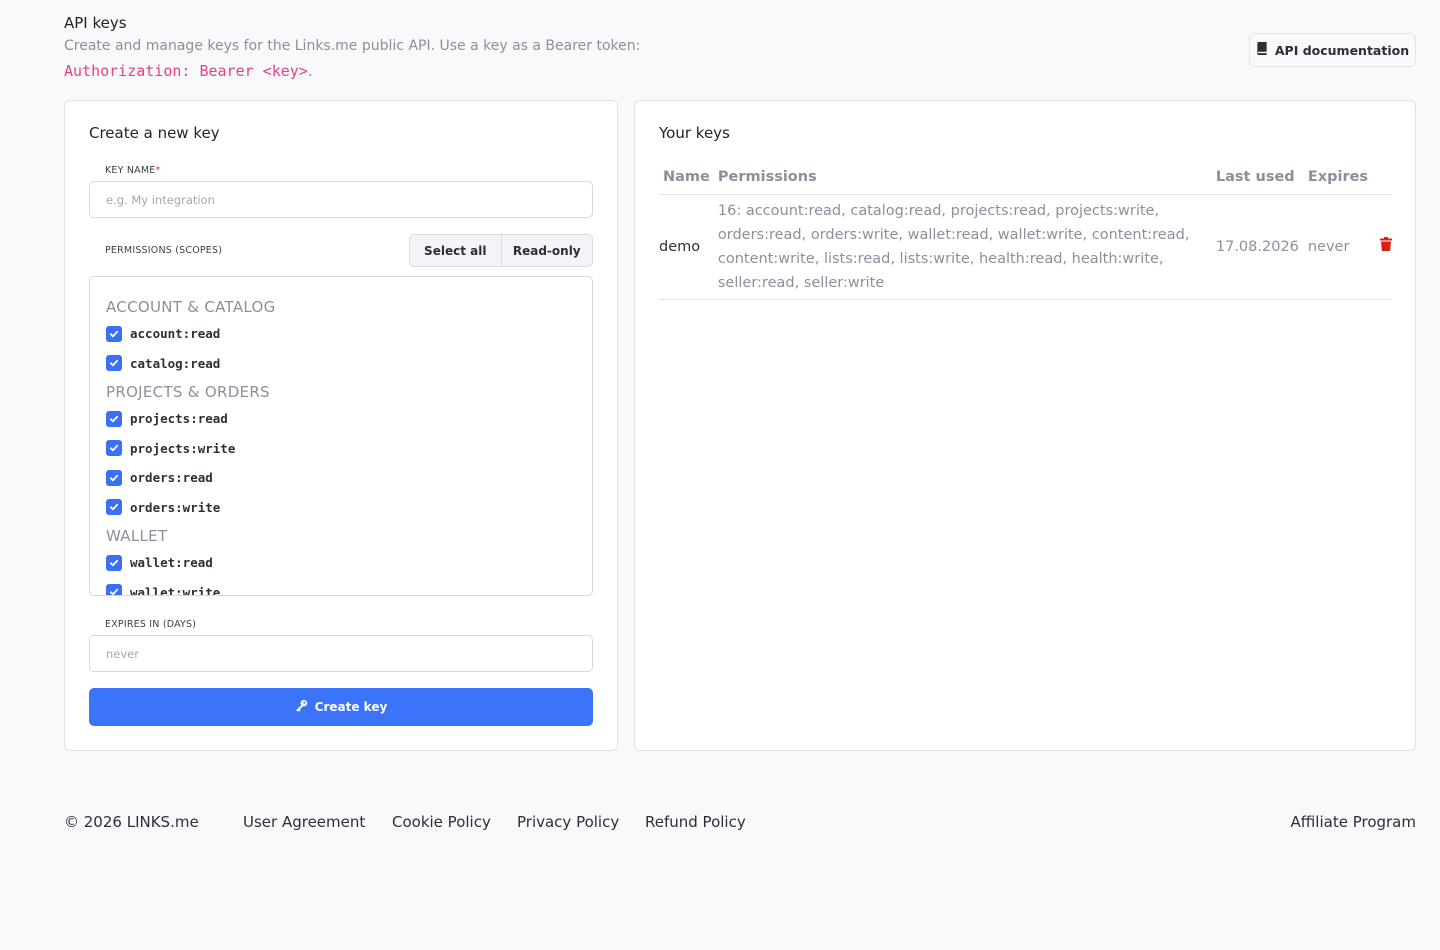  What do you see at coordinates (341, 199) in the screenshot?
I see `key-name-input` at bounding box center [341, 199].